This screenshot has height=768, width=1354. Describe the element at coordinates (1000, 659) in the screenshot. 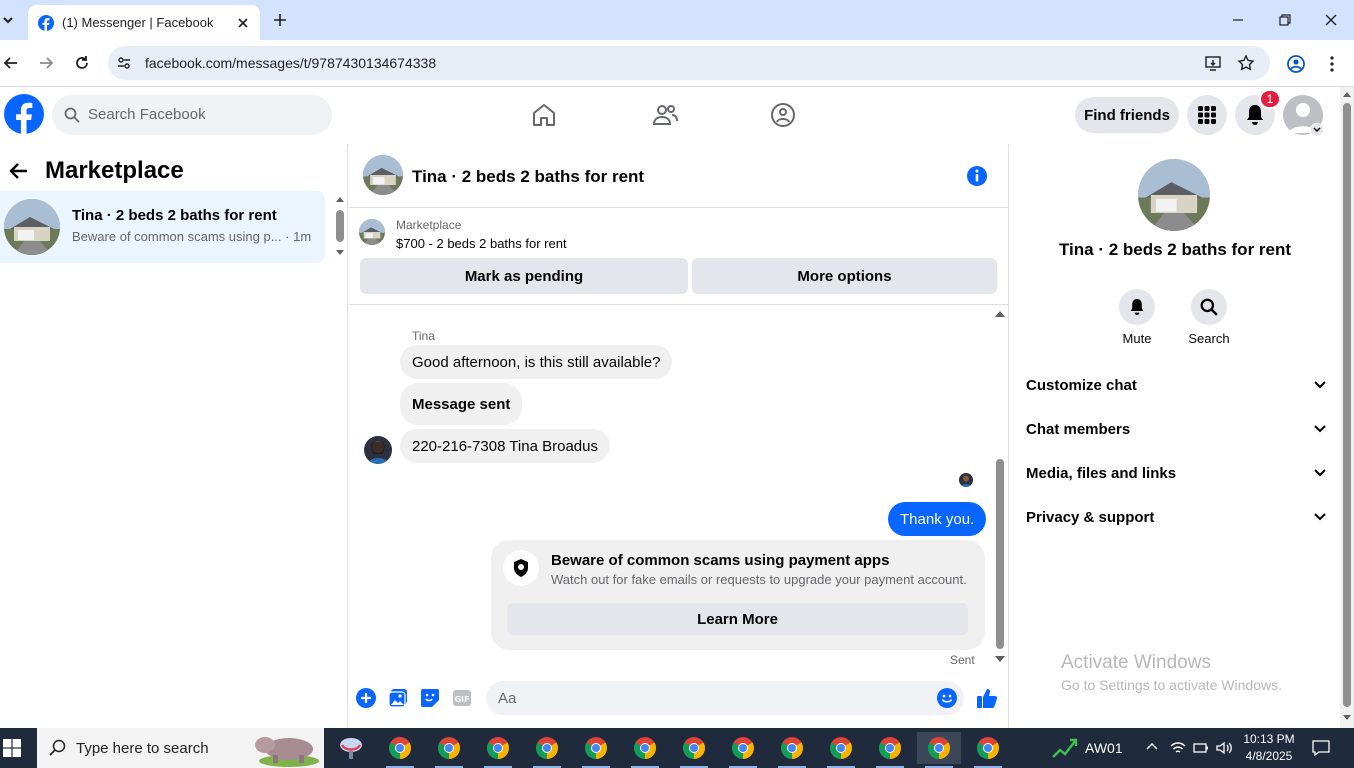

I see `chat-scroll-down-icon` at that location.